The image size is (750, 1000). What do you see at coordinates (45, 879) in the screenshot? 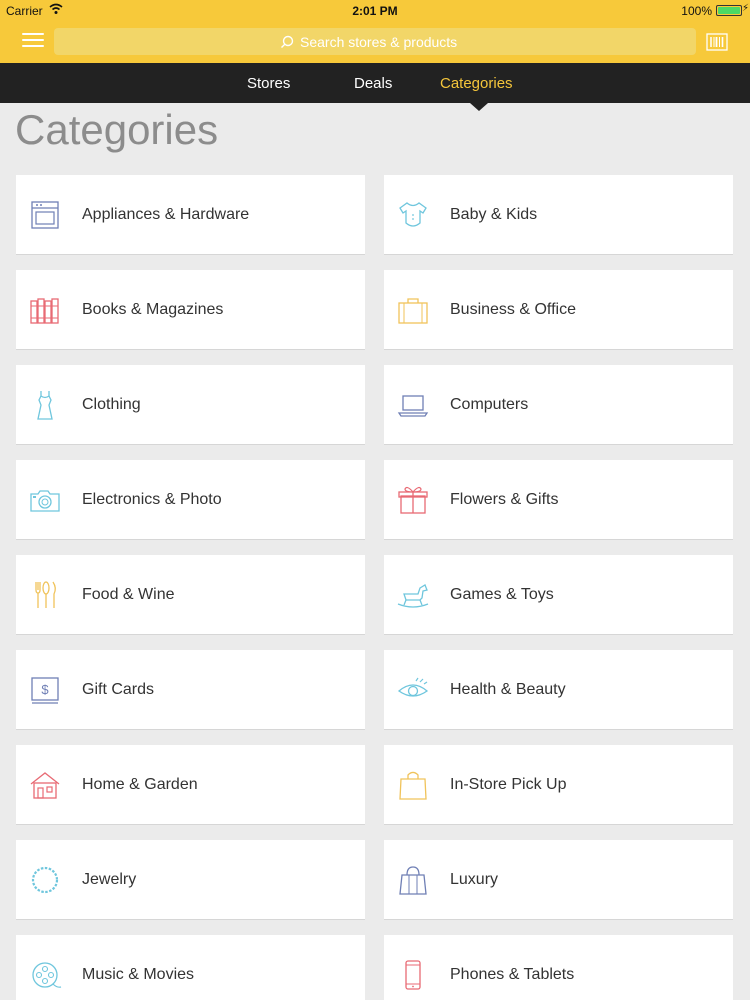
I see `necklace-icon` at bounding box center [45, 879].